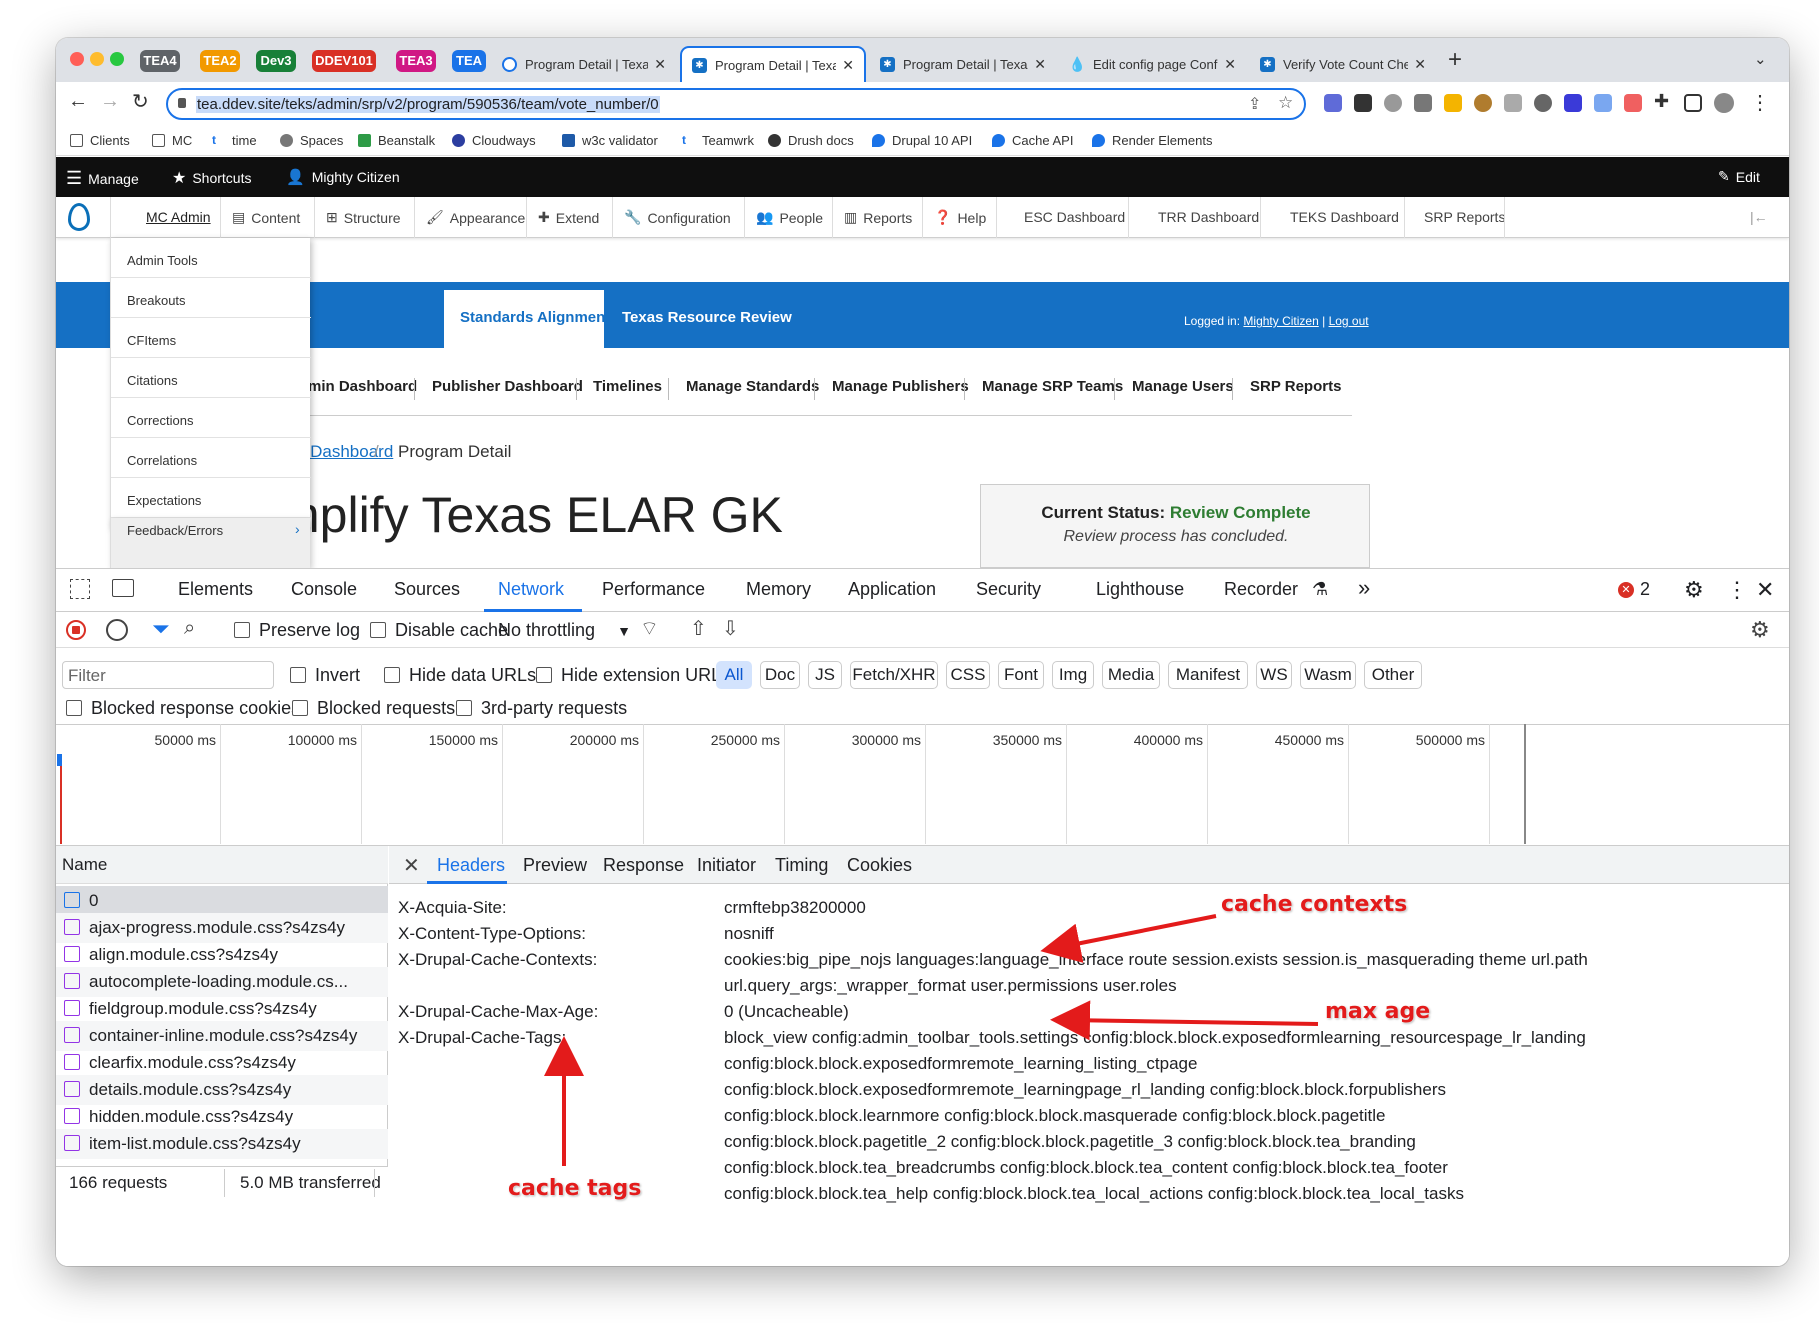 The width and height of the screenshot is (1819, 1323). Describe the element at coordinates (1184, 1020) in the screenshot. I see `max-age-arrow` at that location.